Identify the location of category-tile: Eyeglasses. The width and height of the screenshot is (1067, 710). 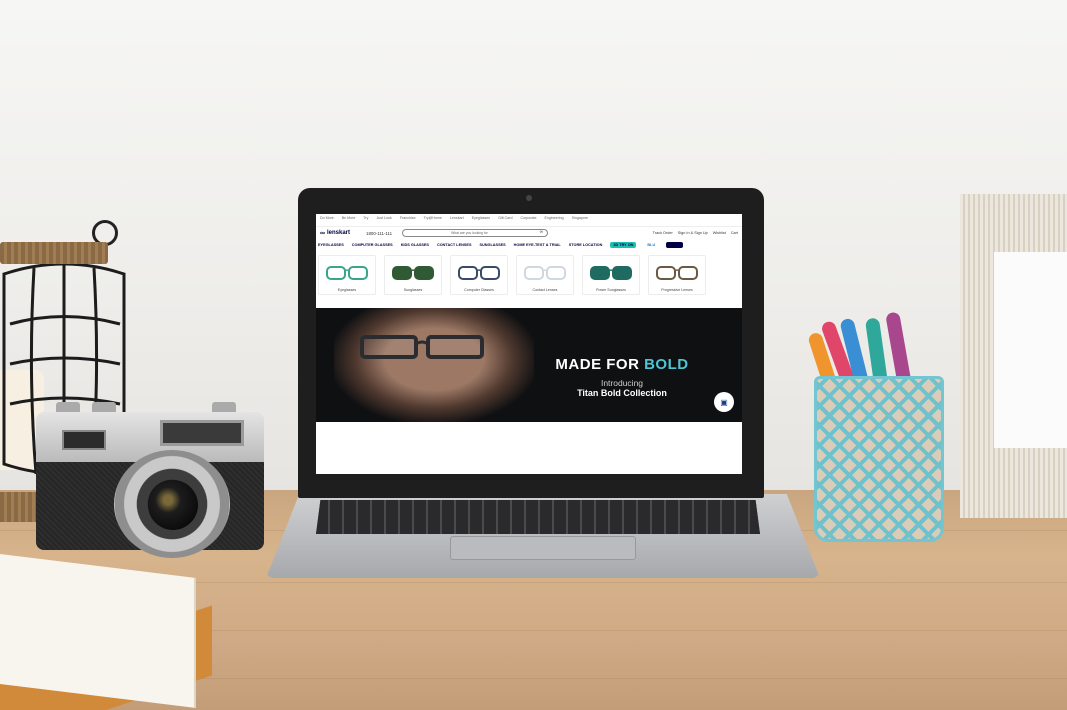
(347, 275).